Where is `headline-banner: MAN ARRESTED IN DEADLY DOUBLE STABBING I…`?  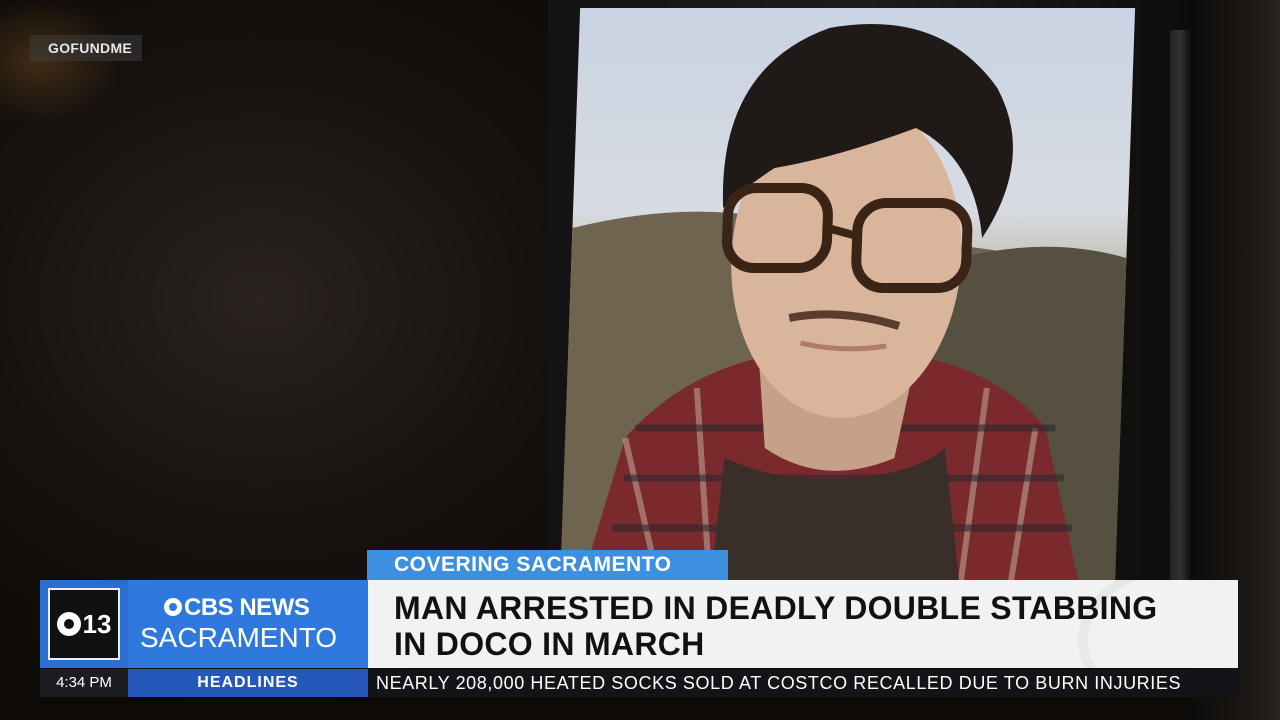
headline-banner: MAN ARRESTED IN DEADLY DOUBLE STABBING I… is located at coordinates (803, 624).